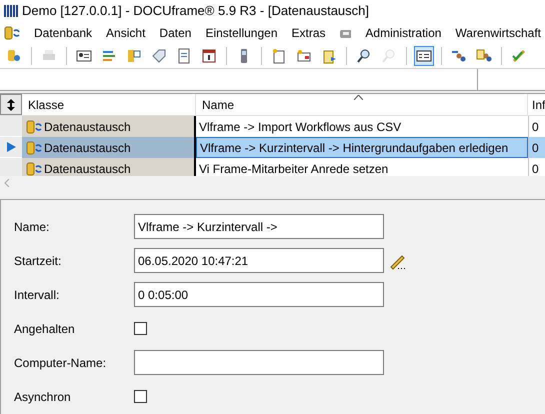  What do you see at coordinates (358, 97) in the screenshot?
I see `sort-caret-icon` at bounding box center [358, 97].